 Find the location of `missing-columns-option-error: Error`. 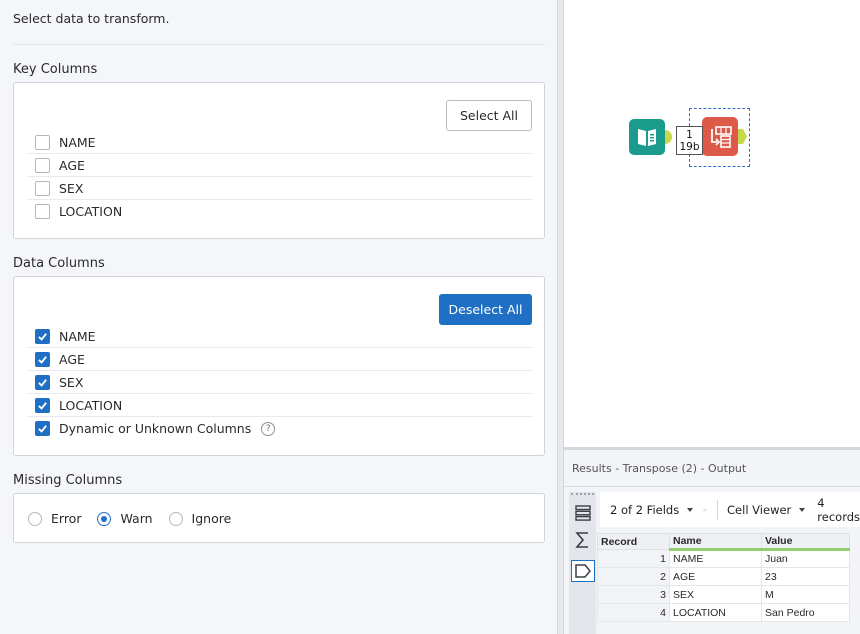

missing-columns-option-error: Error is located at coordinates (54, 518).